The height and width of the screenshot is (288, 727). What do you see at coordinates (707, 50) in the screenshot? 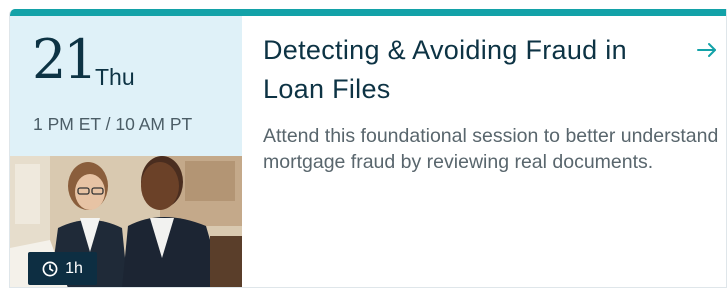
I see `arrow-right-icon` at bounding box center [707, 50].